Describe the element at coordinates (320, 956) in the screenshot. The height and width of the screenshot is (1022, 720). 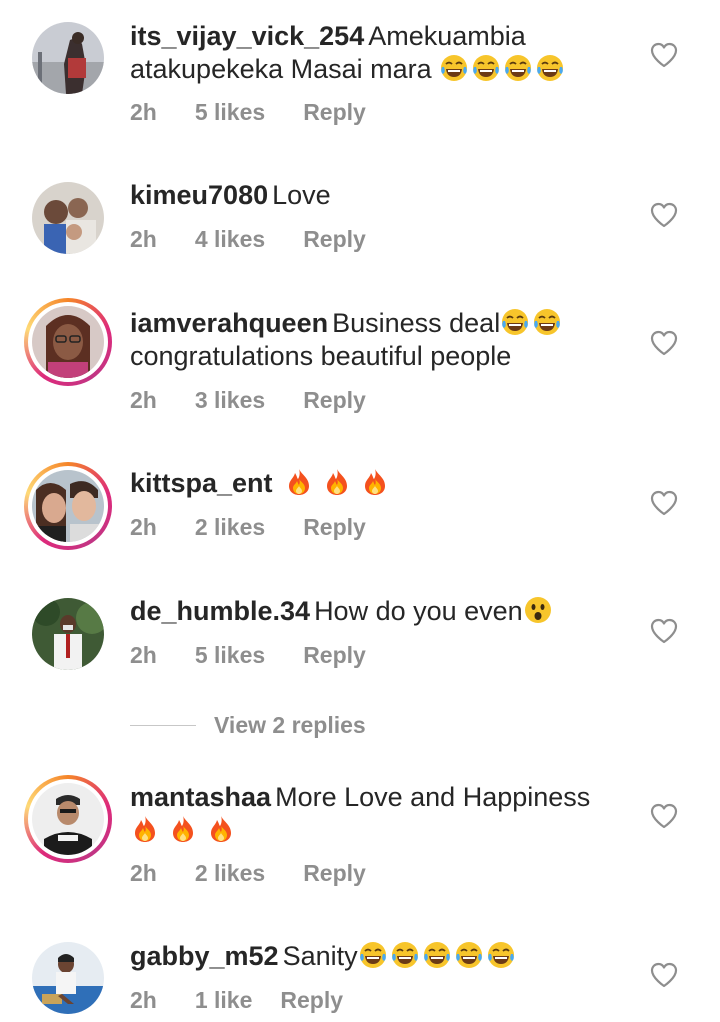
I see `comment-body: Sanity` at that location.